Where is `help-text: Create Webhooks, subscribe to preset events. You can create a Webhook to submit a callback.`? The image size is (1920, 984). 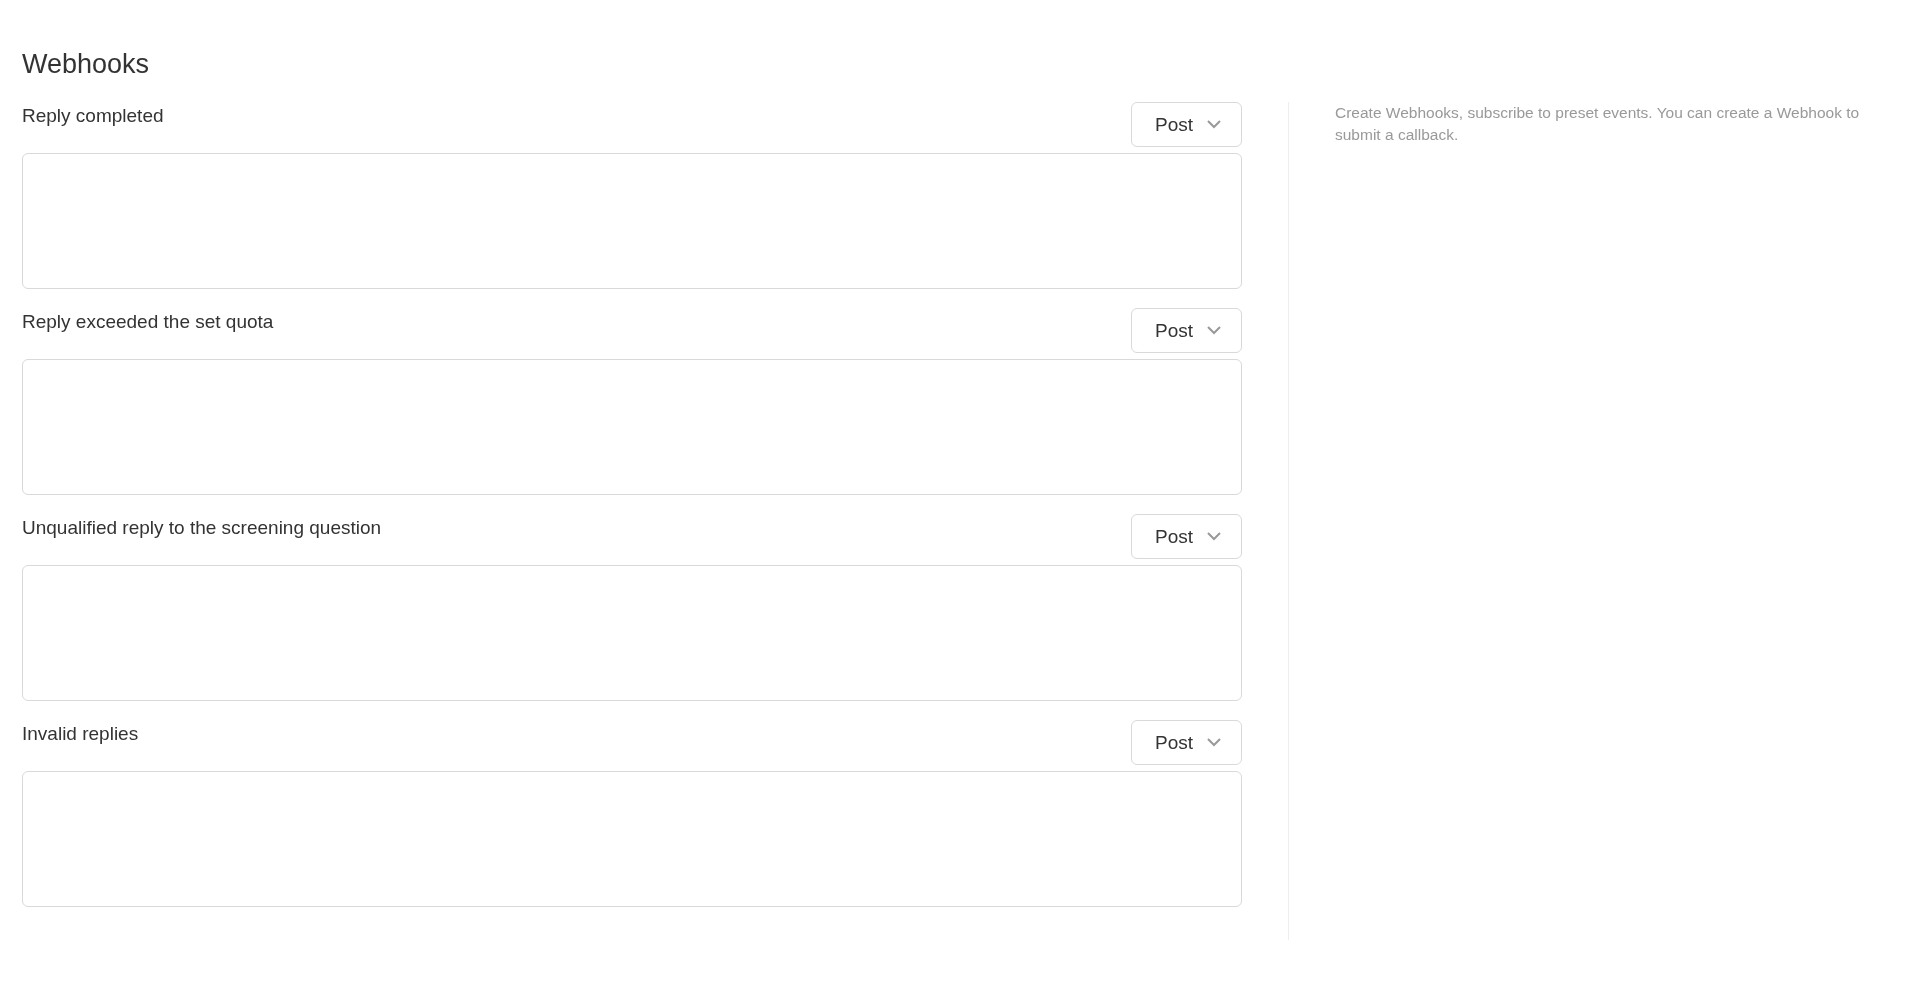
help-text: Create Webhooks, subscribe to preset events. You can create a Webhook to submit a callback. is located at coordinates (1598, 124).